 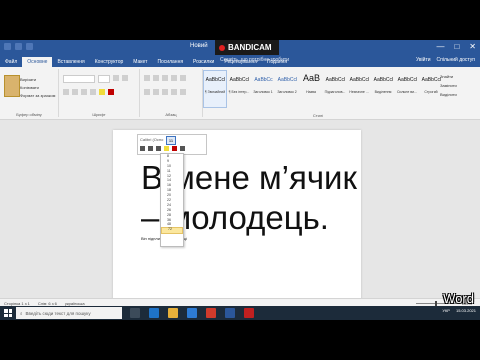 What do you see at coordinates (170, 62) in the screenshot?
I see `tab-references: Посилання` at bounding box center [170, 62].